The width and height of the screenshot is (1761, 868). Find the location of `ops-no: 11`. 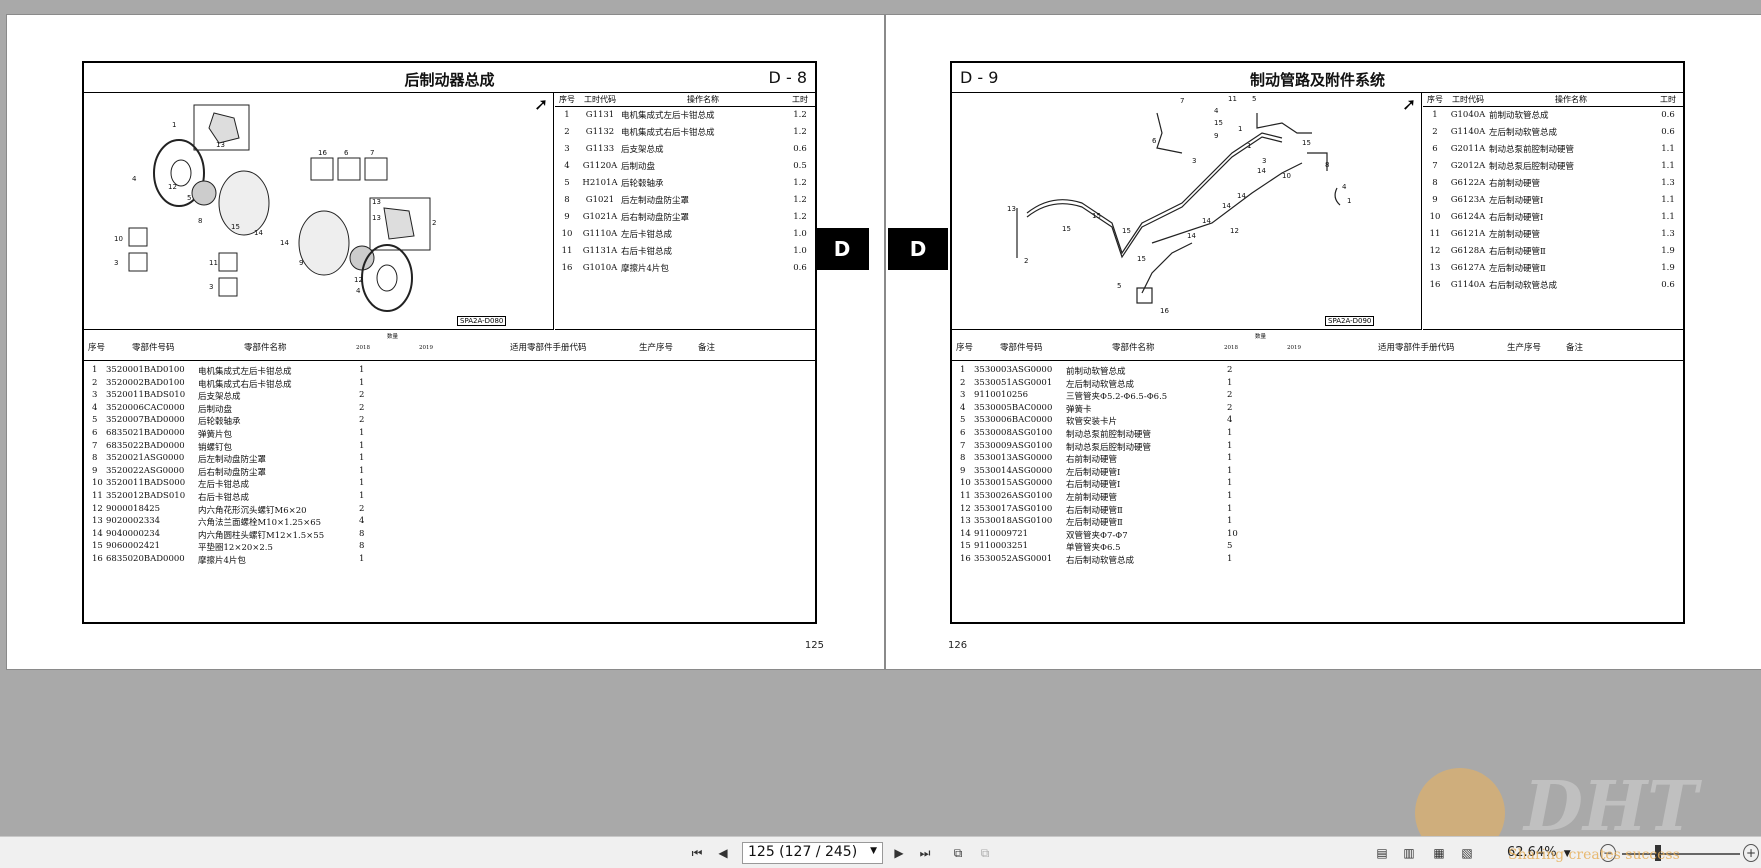

ops-no: 11 is located at coordinates (567, 250).